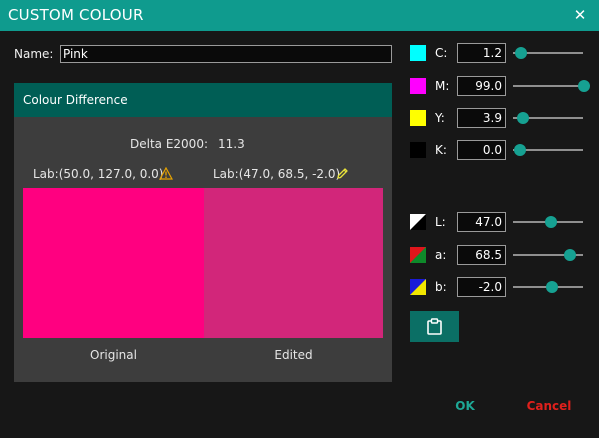 Image resolution: width=599 pixels, height=438 pixels. What do you see at coordinates (226, 54) in the screenshot?
I see `name-input: Pink` at bounding box center [226, 54].